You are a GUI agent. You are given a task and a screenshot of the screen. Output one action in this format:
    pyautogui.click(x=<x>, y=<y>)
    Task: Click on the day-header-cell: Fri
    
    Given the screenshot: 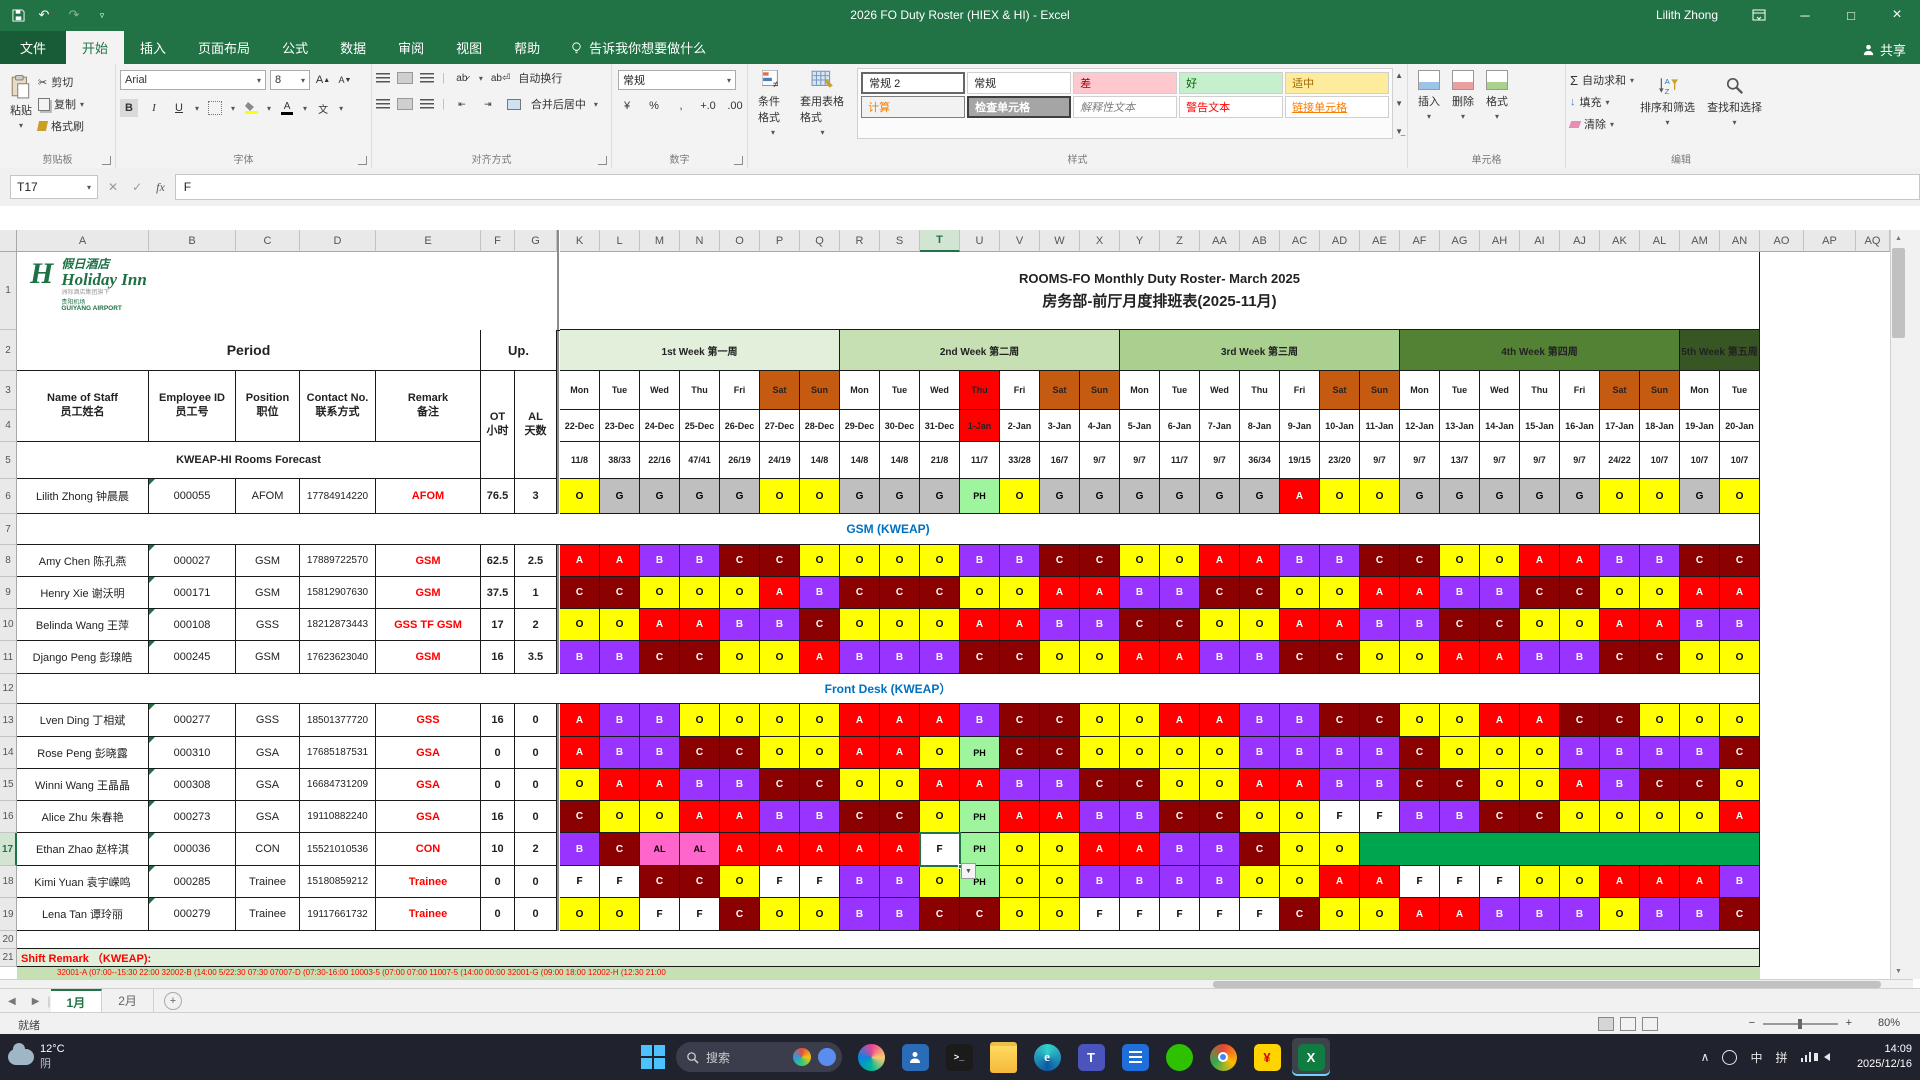 What is the action you would take?
    pyautogui.click(x=1020, y=390)
    